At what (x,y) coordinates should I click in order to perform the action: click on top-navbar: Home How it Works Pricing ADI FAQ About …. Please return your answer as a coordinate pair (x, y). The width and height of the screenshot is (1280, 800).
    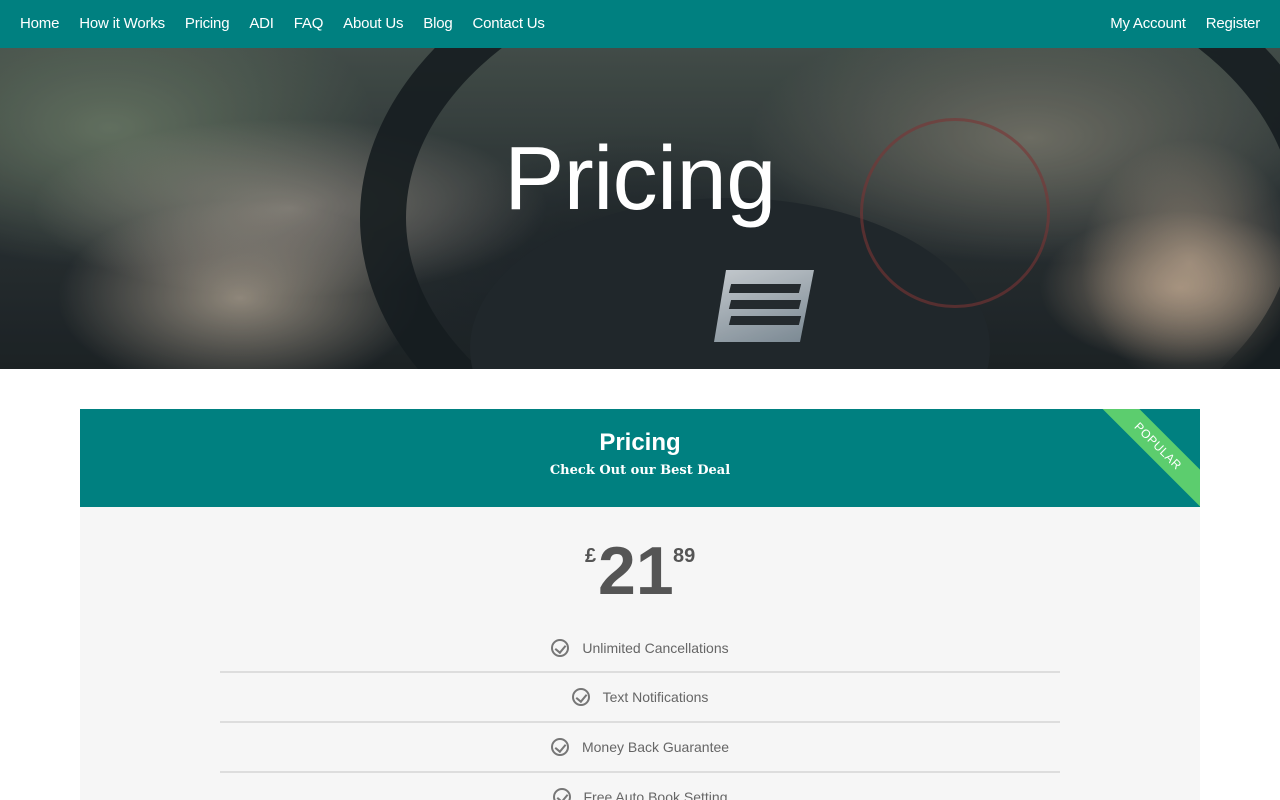
    Looking at the image, I should click on (640, 24).